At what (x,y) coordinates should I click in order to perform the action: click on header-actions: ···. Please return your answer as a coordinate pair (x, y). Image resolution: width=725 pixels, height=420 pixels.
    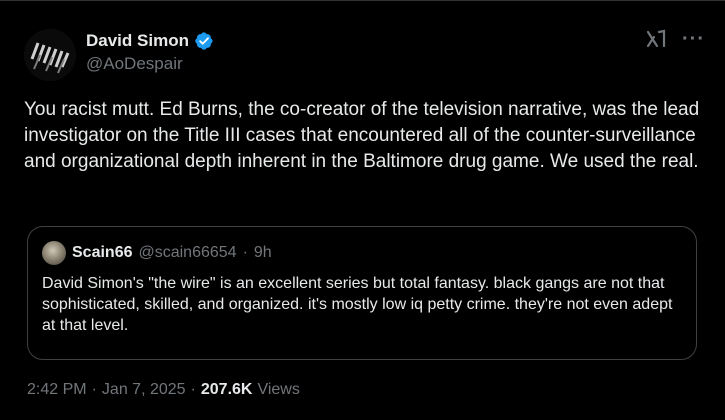
    Looking at the image, I should click on (674, 39).